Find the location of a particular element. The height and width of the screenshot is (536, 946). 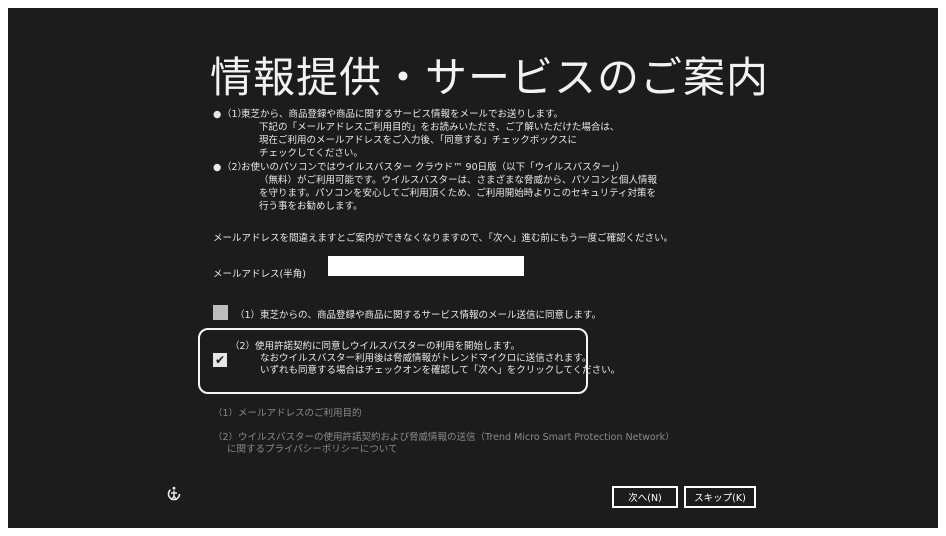

bullet-line: 行う事をお勧めします。 is located at coordinates (311, 206).